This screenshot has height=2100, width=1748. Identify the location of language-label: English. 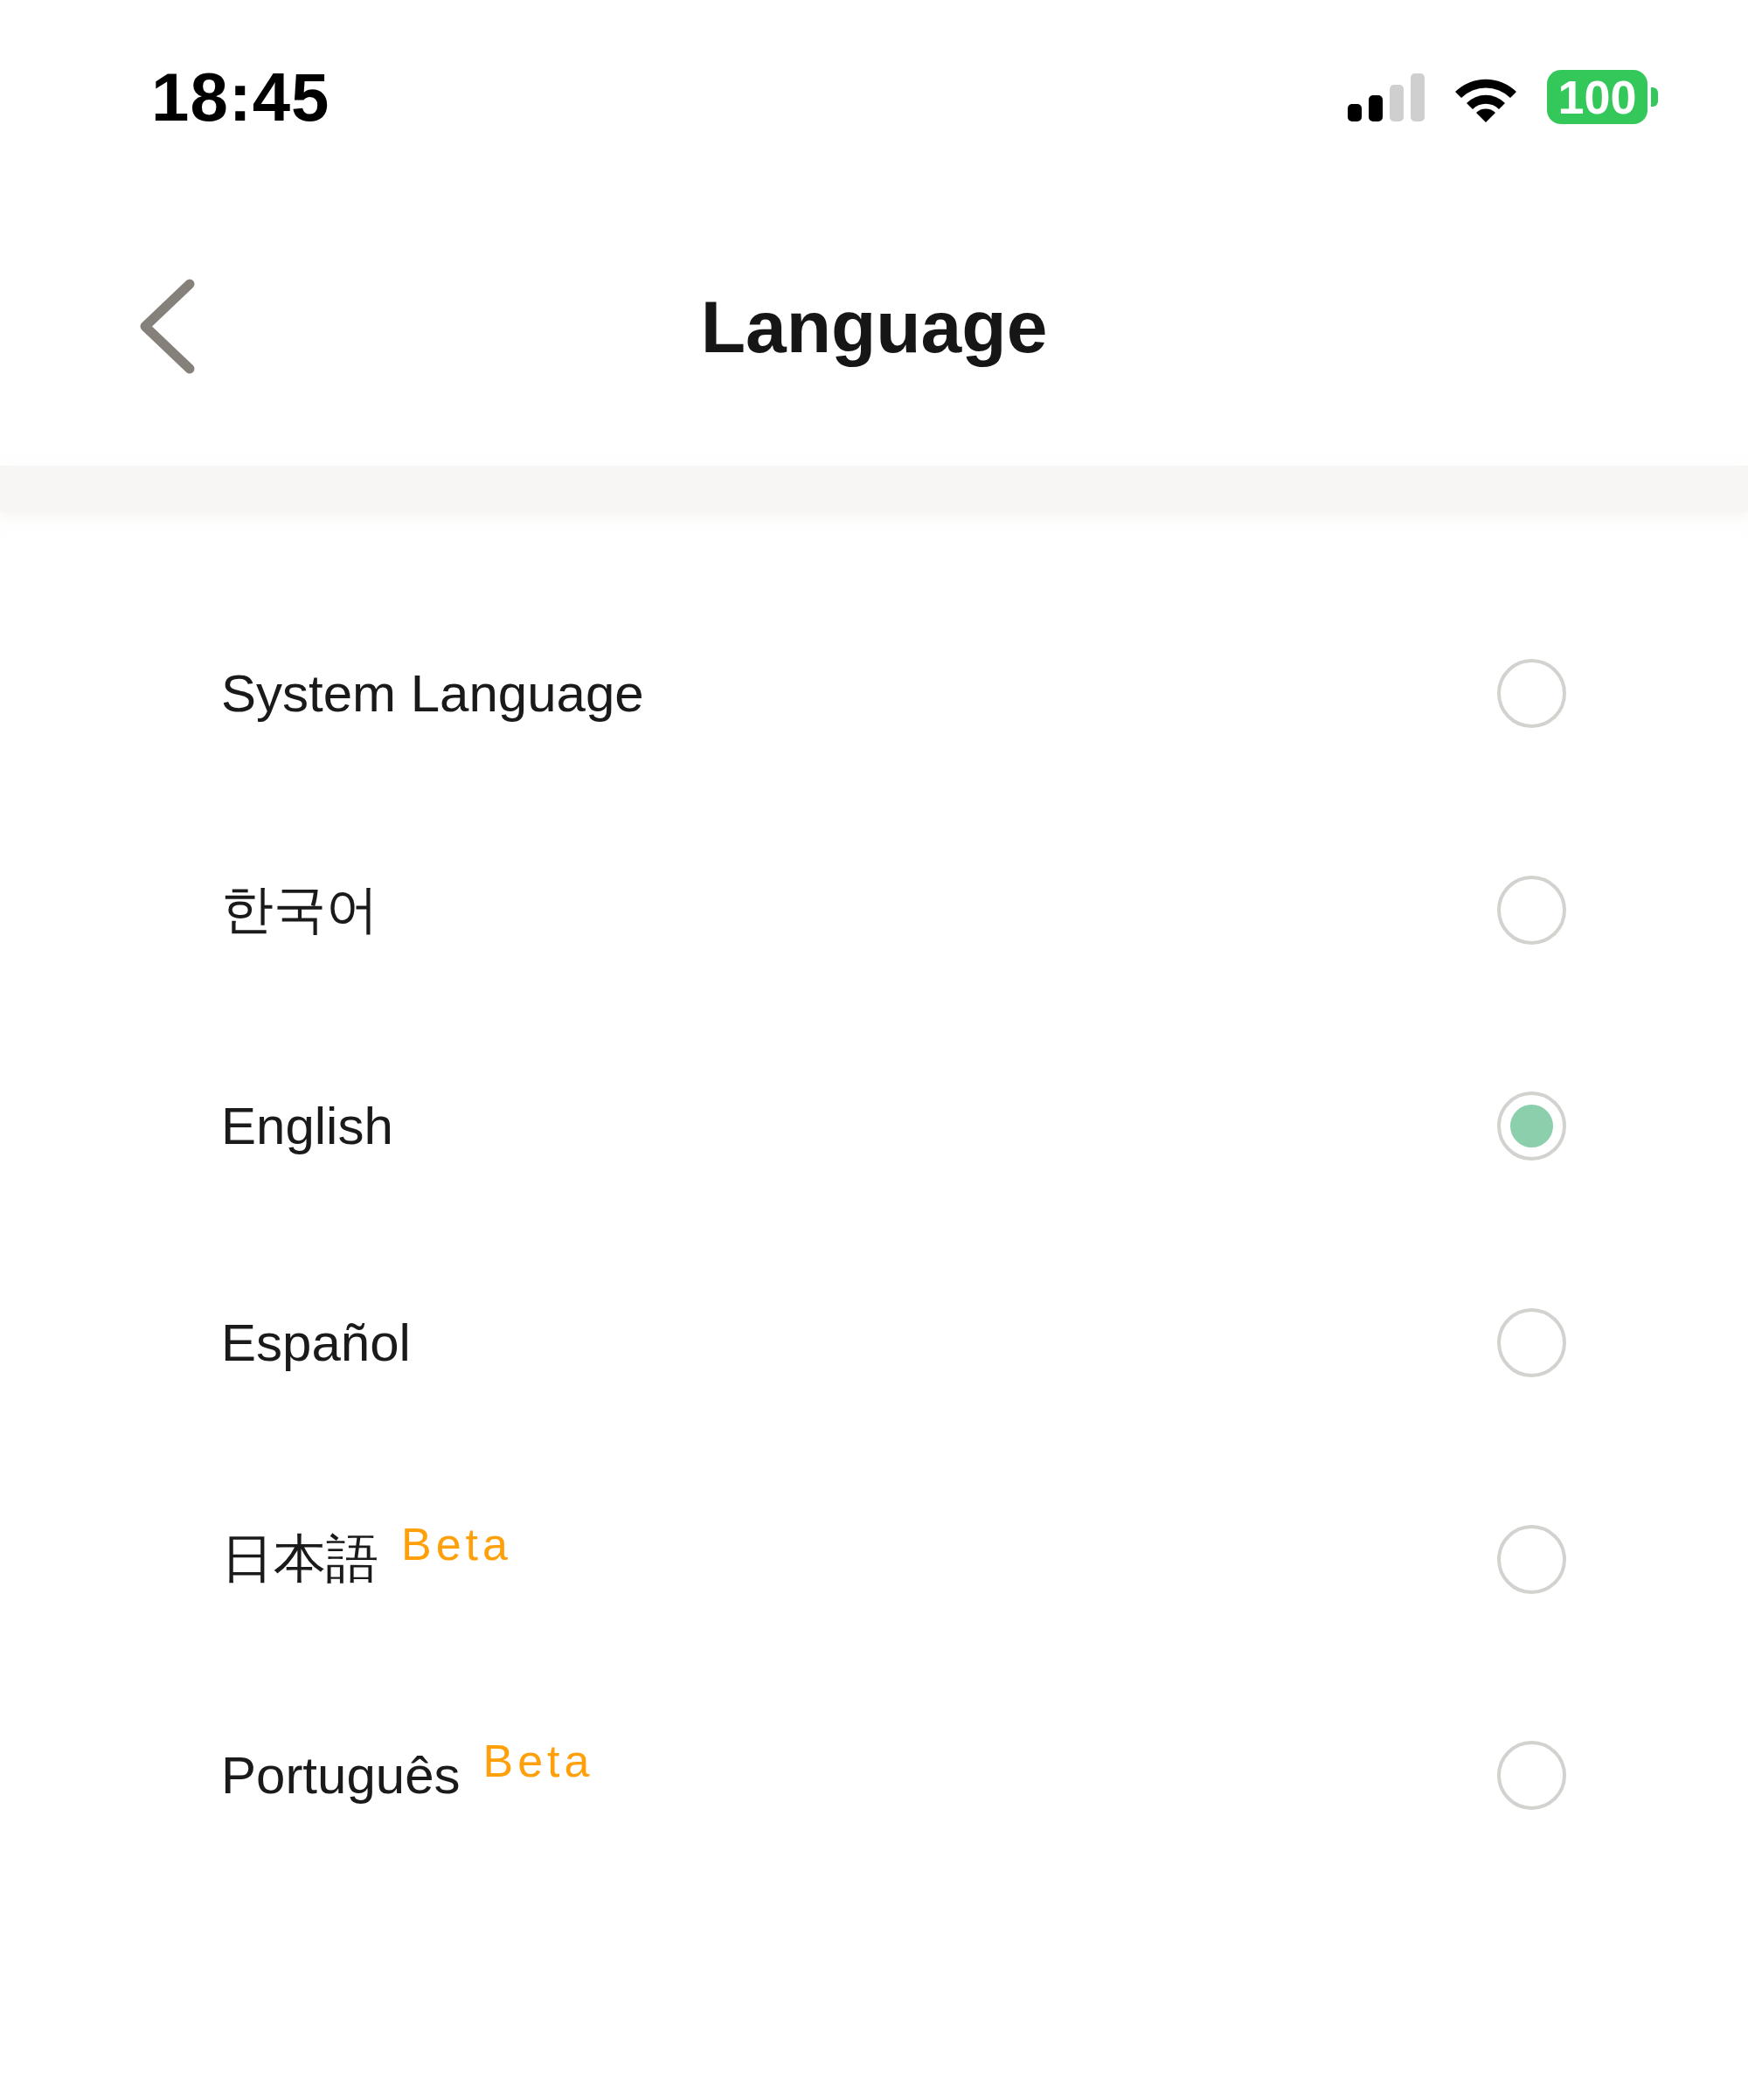
(307, 1127).